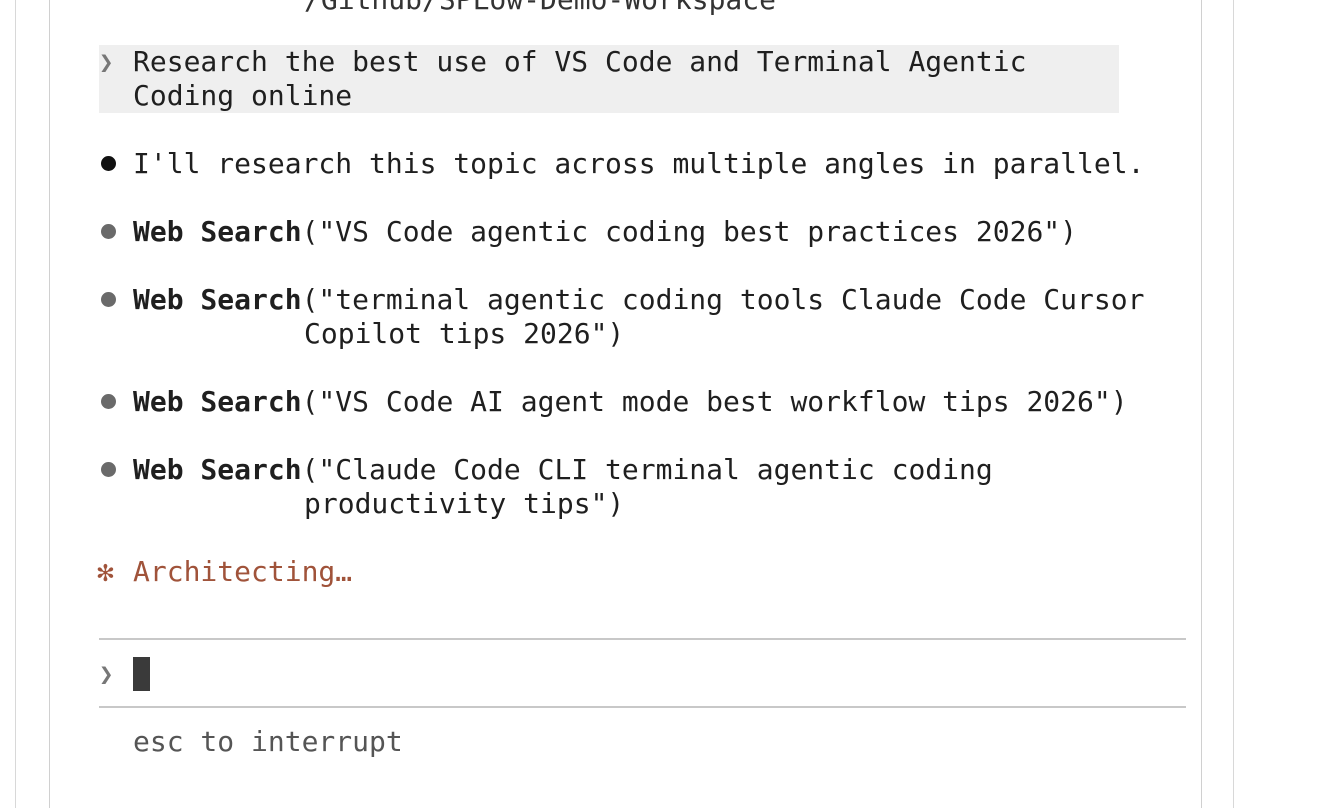 The height and width of the screenshot is (808, 1328). I want to click on input-divider-top, so click(642, 639).